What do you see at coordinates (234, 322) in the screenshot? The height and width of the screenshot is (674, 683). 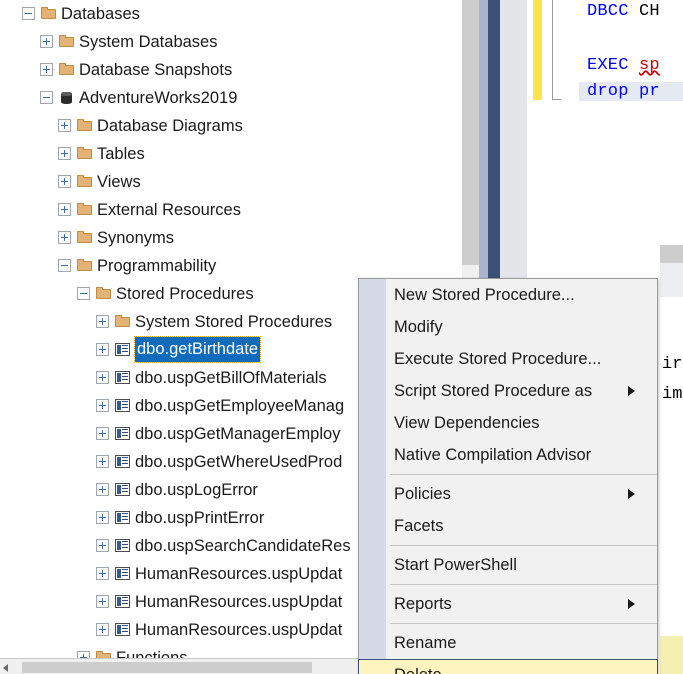 I see `tree-item-label: System Stored Procedures` at bounding box center [234, 322].